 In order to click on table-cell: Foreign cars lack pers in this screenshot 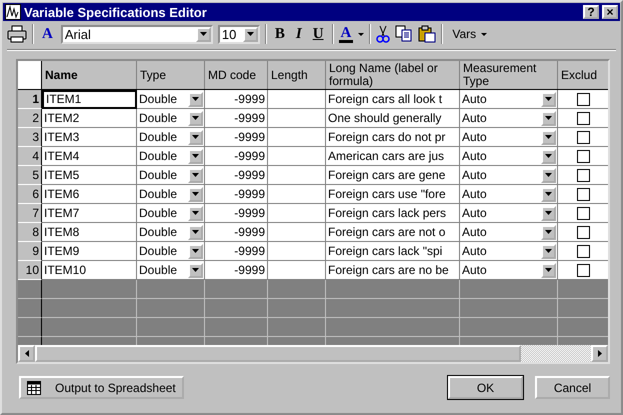, I will do `click(393, 213)`.